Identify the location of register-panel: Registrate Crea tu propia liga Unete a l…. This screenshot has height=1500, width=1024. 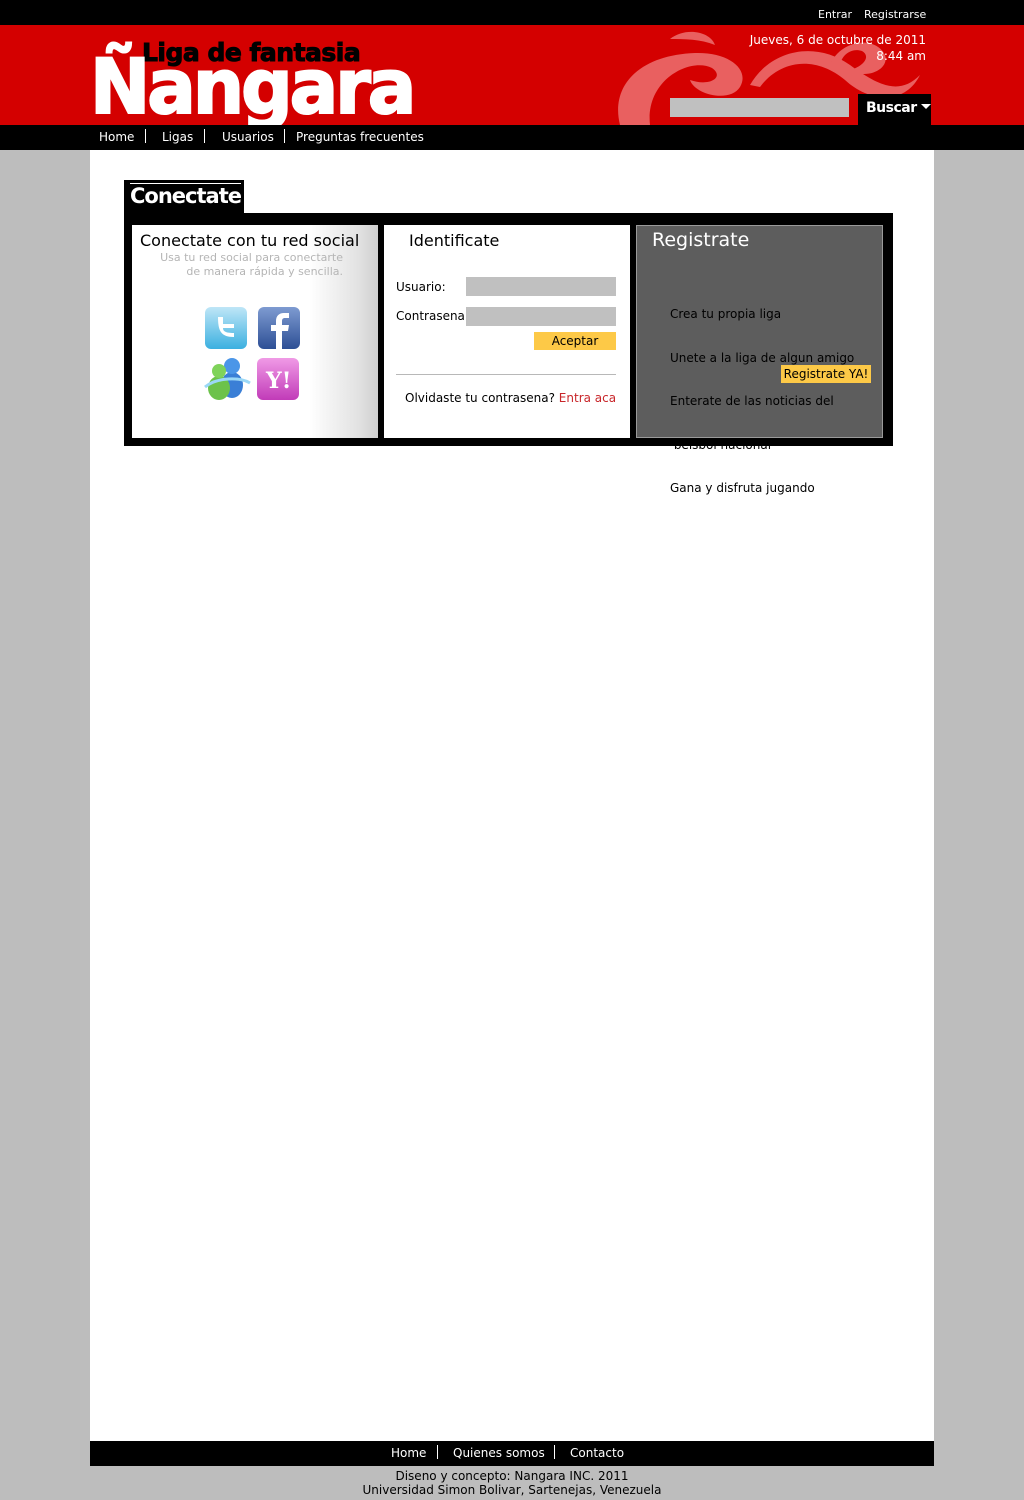
(759, 360).